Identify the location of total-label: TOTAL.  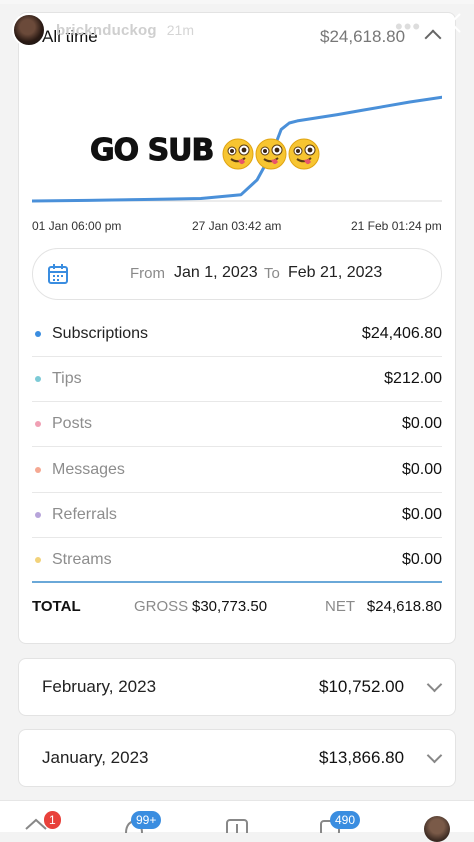
(56, 606).